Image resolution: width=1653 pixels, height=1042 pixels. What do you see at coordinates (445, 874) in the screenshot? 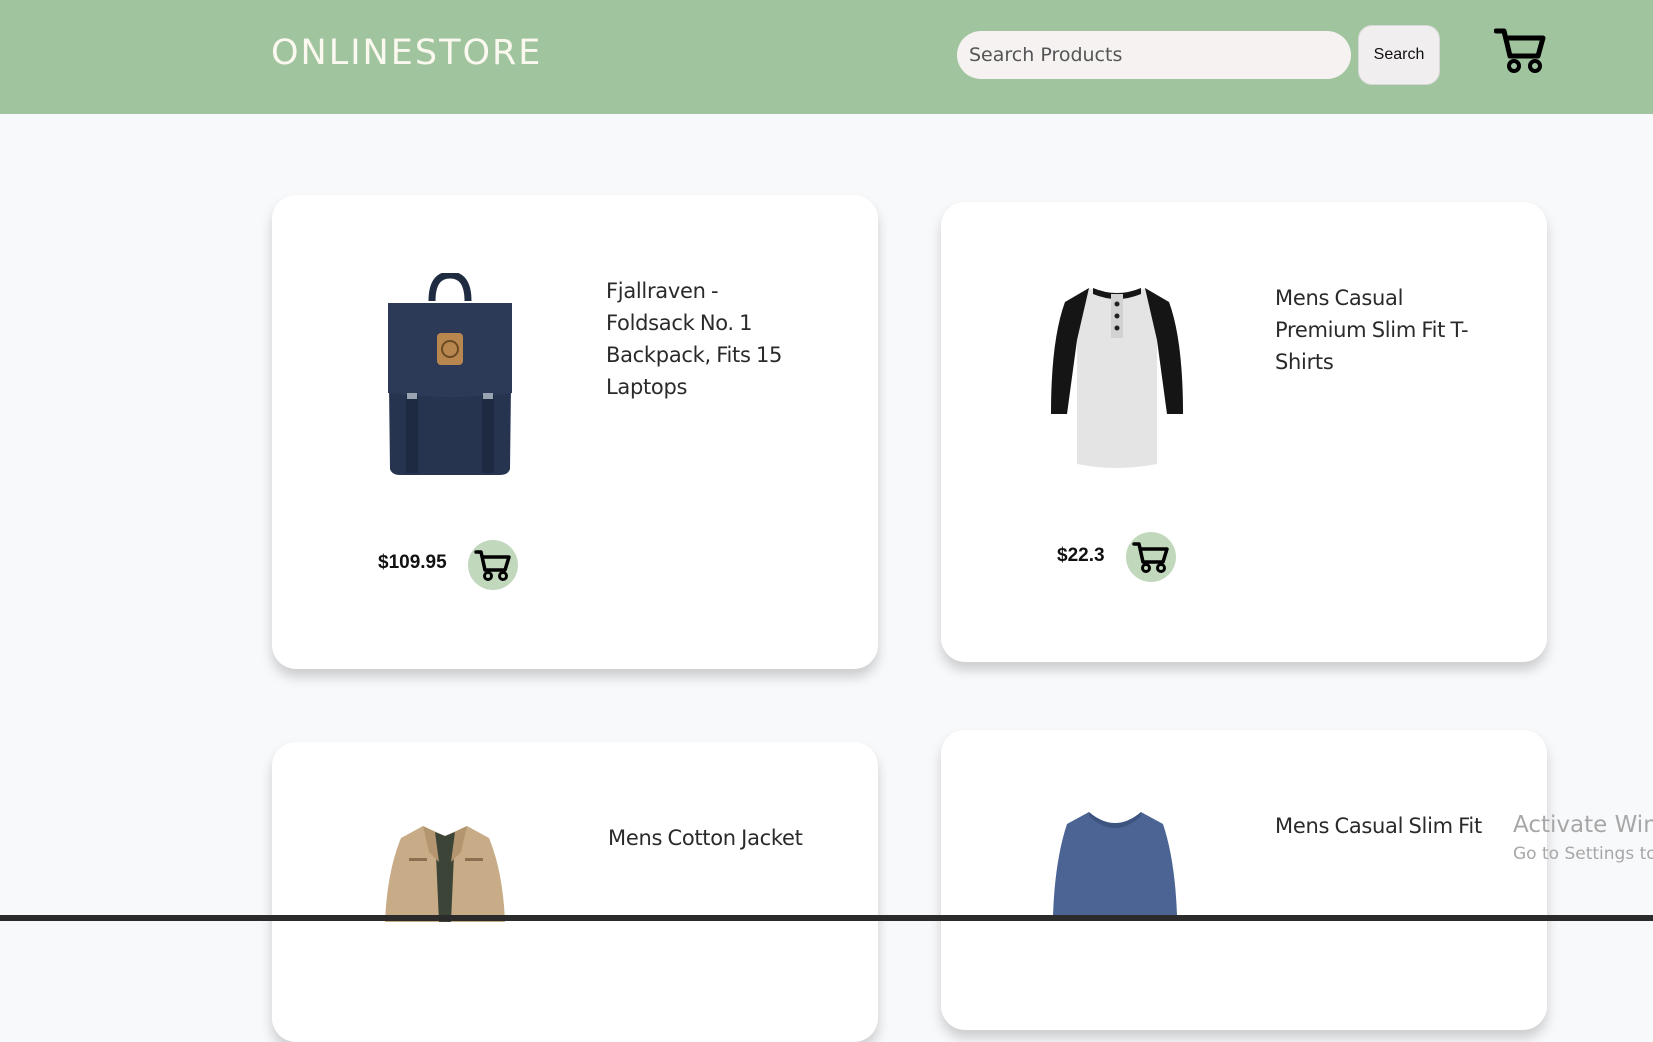
I see `jacket-image` at bounding box center [445, 874].